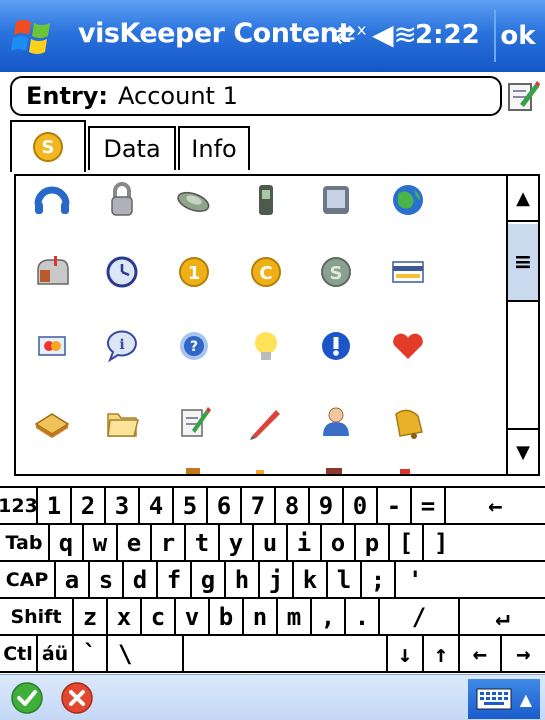  Describe the element at coordinates (193, 617) in the screenshot. I see `key-v: v` at that location.